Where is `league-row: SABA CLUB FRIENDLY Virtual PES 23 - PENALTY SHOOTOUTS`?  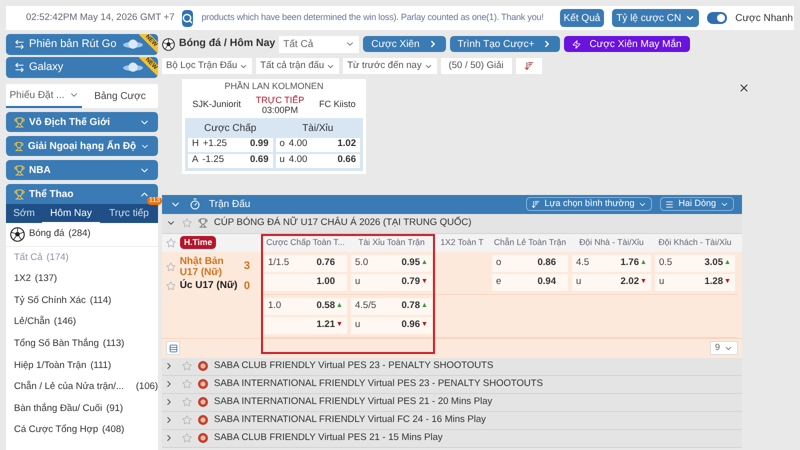
league-row: SABA CLUB FRIENDLY Virtual PES 23 - PENALTY SHOOTOUTS is located at coordinates (452, 367).